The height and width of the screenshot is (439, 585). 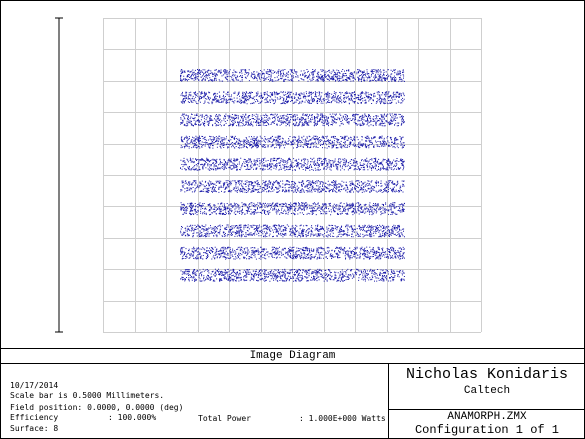 I want to click on title-divider, so click(x=292, y=363).